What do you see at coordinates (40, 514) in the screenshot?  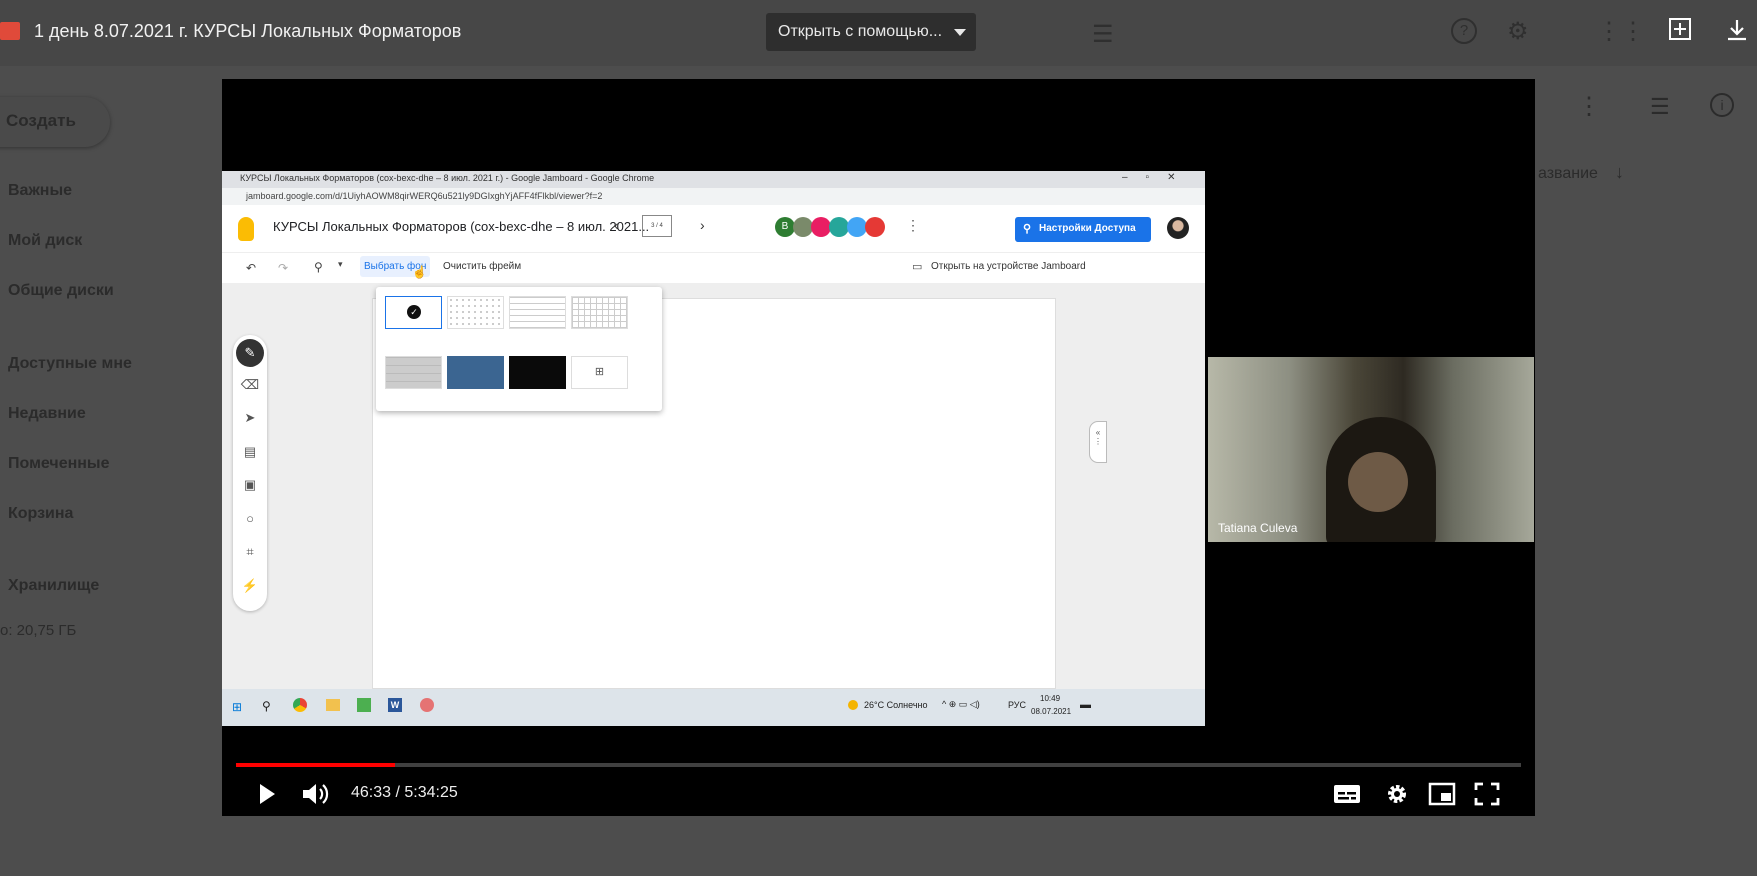 I see `sidebar-item-trash: Корзина` at bounding box center [40, 514].